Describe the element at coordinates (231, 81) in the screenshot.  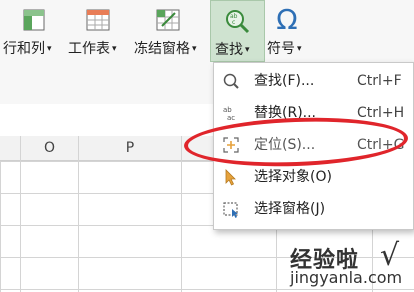
I see `find-icon` at that location.